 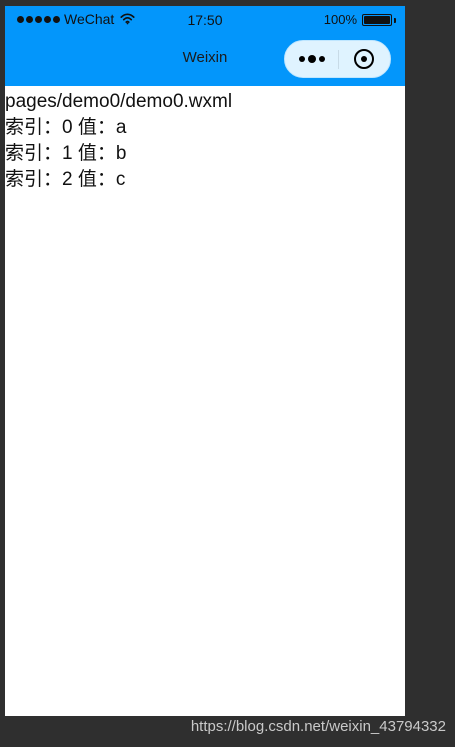 I want to click on status-bar: WeChat 17:50 100%, so click(x=205, y=20).